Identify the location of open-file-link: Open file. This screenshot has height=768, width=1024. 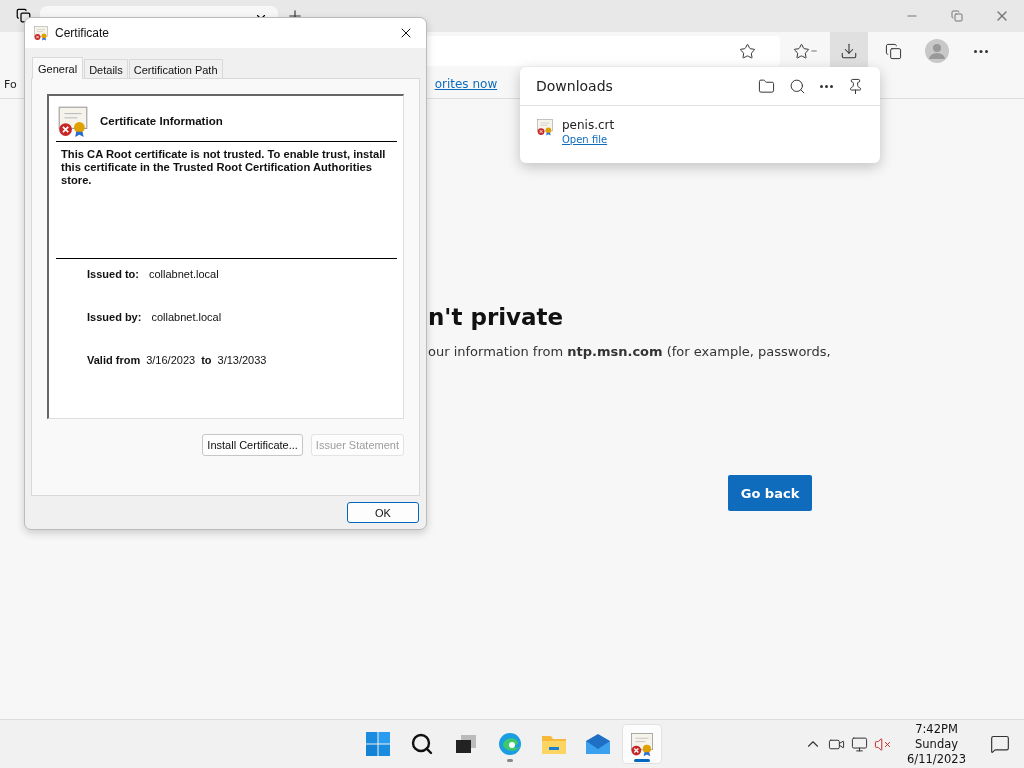
(588, 139).